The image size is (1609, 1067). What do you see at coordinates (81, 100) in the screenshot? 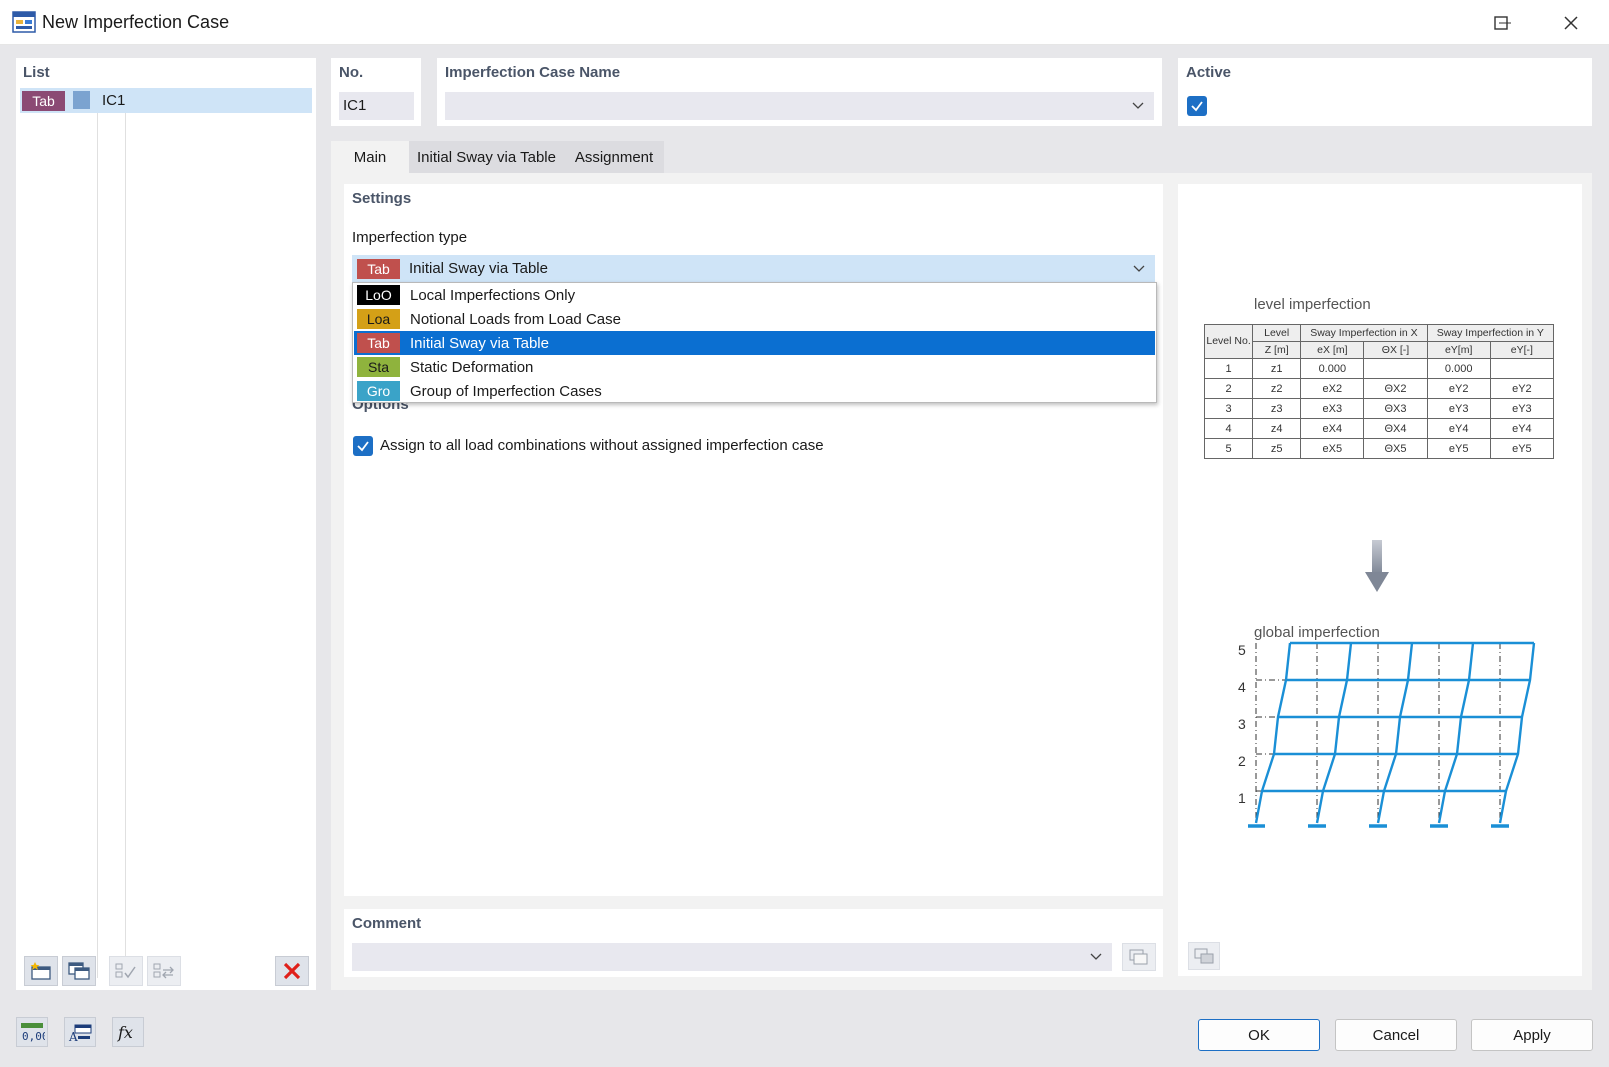
I see `list-item-color-swatch` at bounding box center [81, 100].